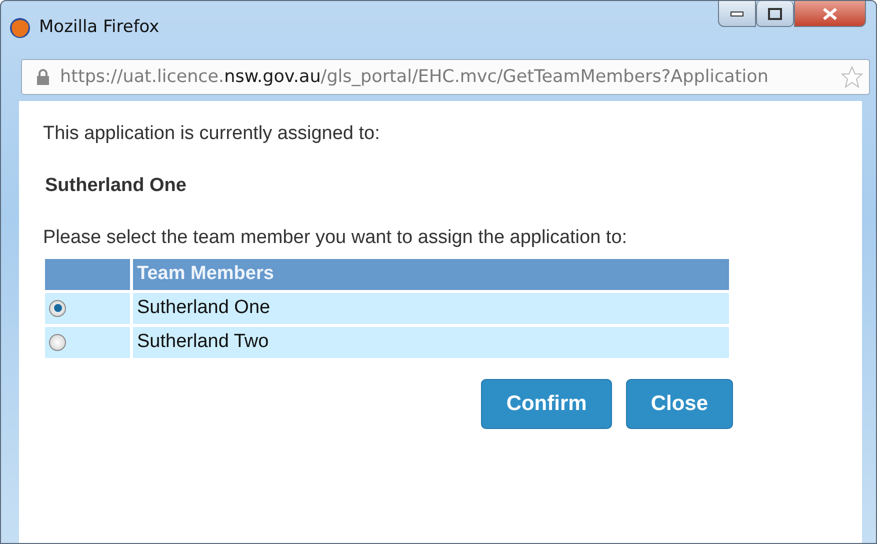 Image resolution: width=877 pixels, height=544 pixels. I want to click on address-bar: https://uat.licence.nsw.gov.au/gls_portal/EHC.mvc/GetTeamMembers?Application, so click(445, 77).